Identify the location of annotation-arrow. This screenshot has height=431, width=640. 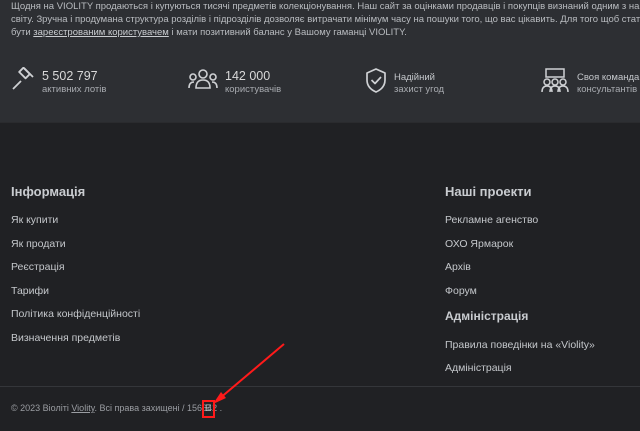
(249, 373).